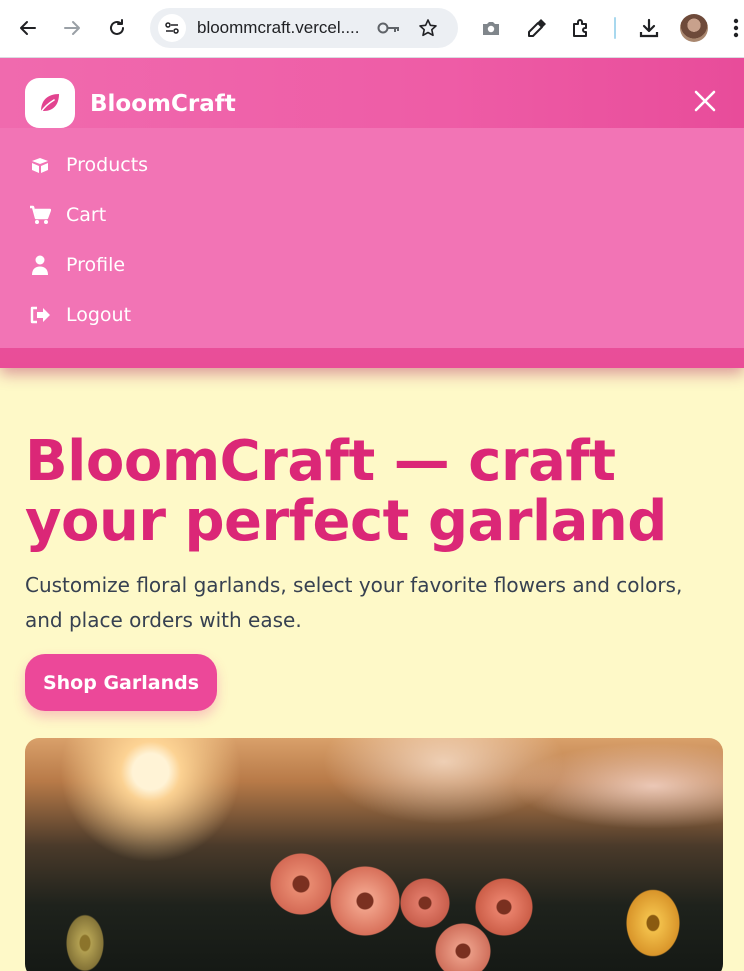 The height and width of the screenshot is (971, 744). What do you see at coordinates (372, 265) in the screenshot?
I see `menu-item-profile: Profile` at bounding box center [372, 265].